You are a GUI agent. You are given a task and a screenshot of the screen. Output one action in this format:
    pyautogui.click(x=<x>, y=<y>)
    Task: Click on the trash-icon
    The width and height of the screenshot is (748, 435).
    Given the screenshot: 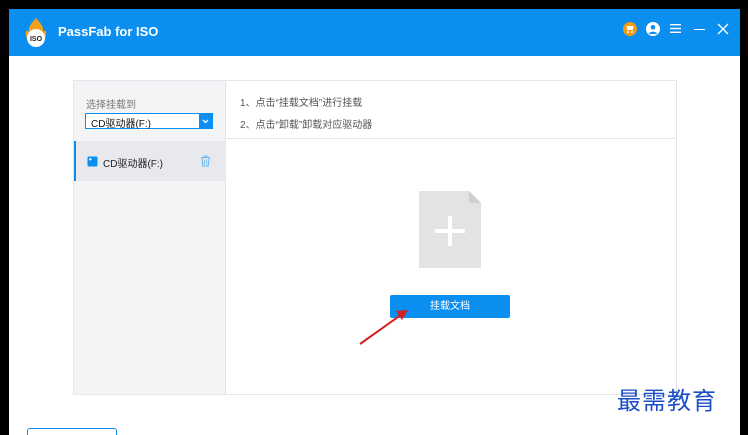 What is the action you would take?
    pyautogui.click(x=205, y=161)
    